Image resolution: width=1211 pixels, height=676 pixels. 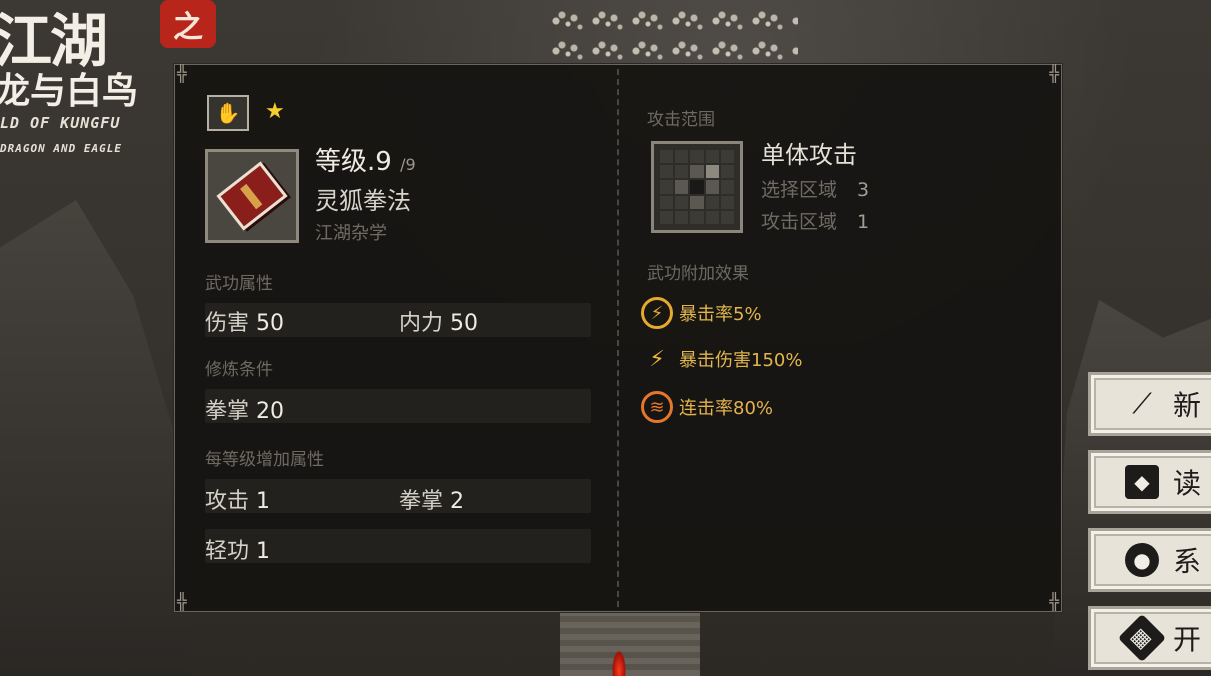 What do you see at coordinates (863, 222) in the screenshot?
I see `range-attack-value: 1` at bounding box center [863, 222].